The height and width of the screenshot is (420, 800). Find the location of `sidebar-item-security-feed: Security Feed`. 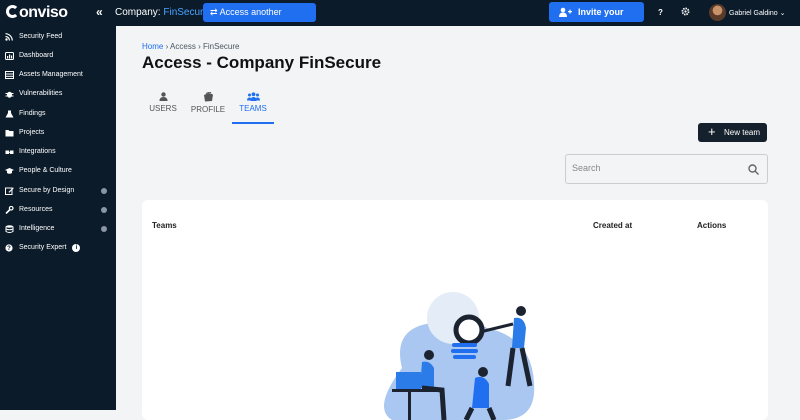

sidebar-item-security-feed: Security Feed is located at coordinates (59, 37).